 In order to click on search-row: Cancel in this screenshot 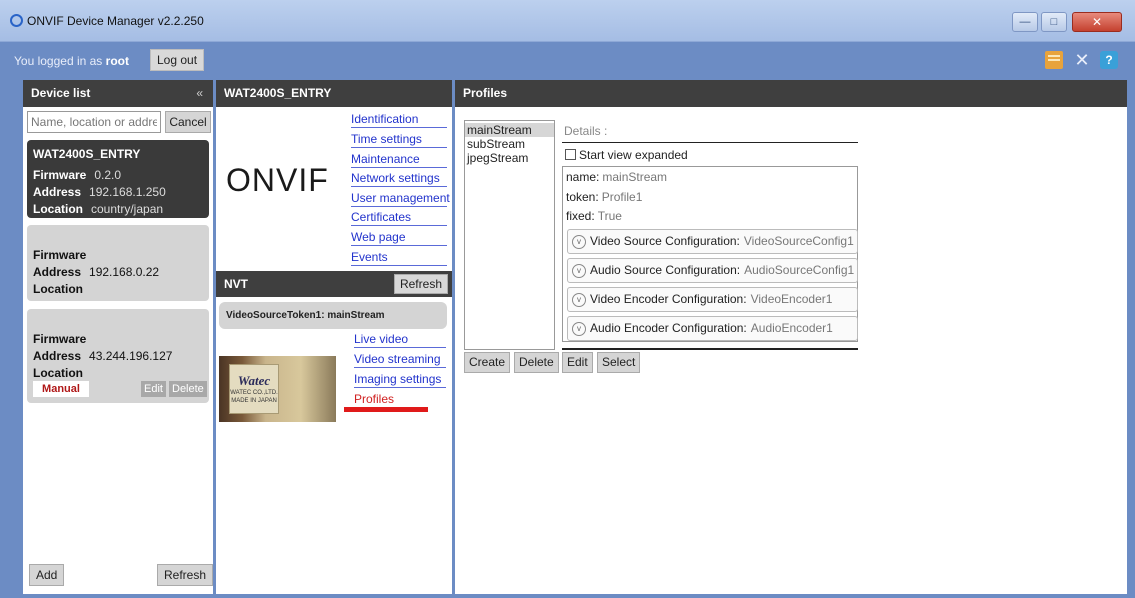, I will do `click(119, 122)`.